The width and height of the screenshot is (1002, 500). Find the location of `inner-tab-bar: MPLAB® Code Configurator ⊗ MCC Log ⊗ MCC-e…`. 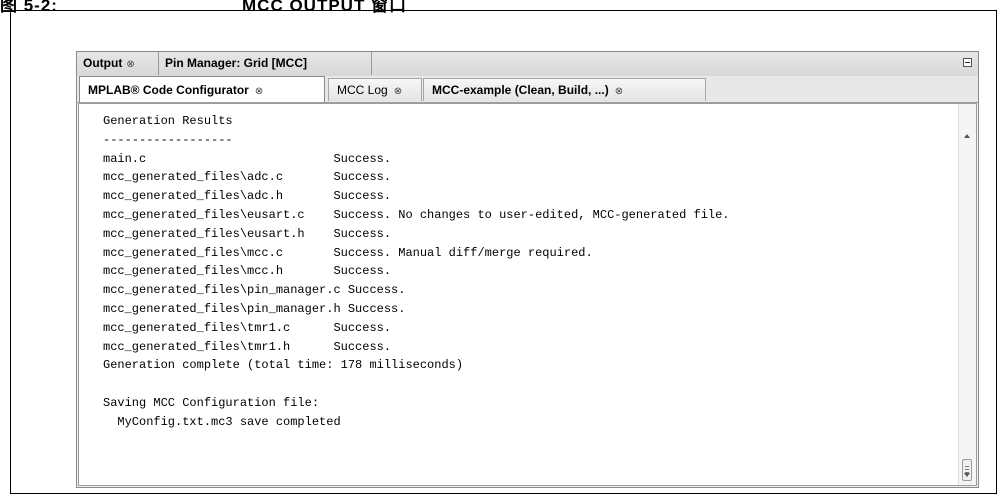

inner-tab-bar: MPLAB® Code Configurator ⊗ MCC Log ⊗ MCC-e… is located at coordinates (527, 89).